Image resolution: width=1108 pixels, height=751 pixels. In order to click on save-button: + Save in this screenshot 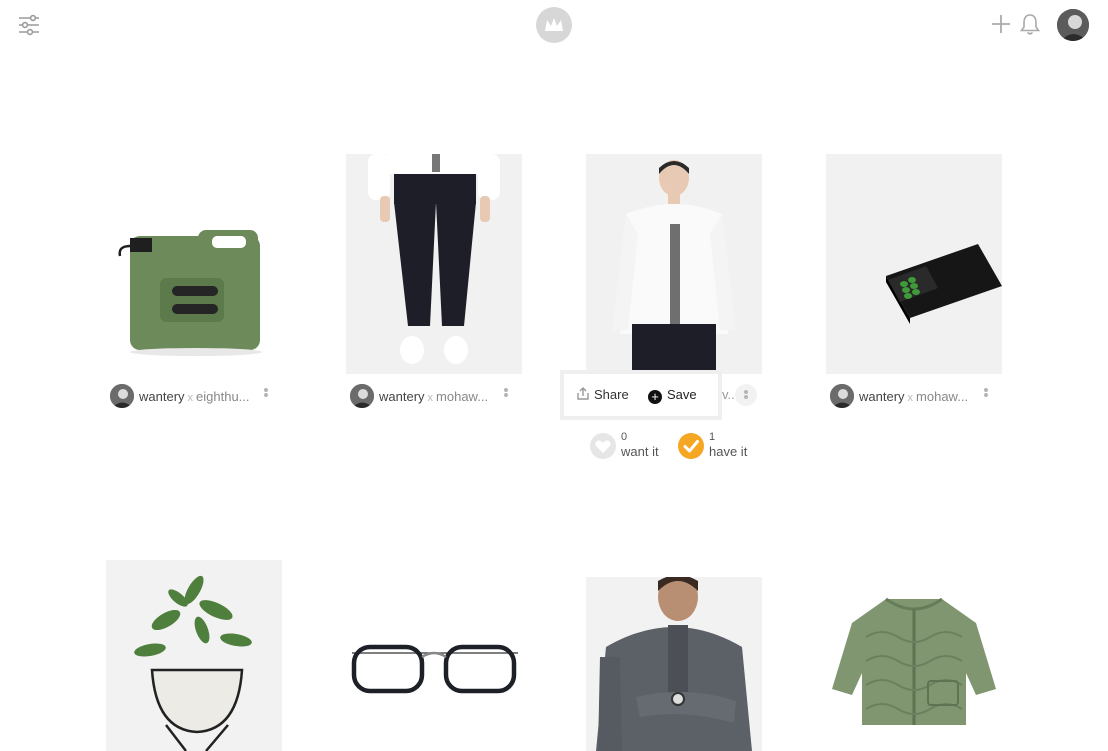, I will do `click(672, 395)`.